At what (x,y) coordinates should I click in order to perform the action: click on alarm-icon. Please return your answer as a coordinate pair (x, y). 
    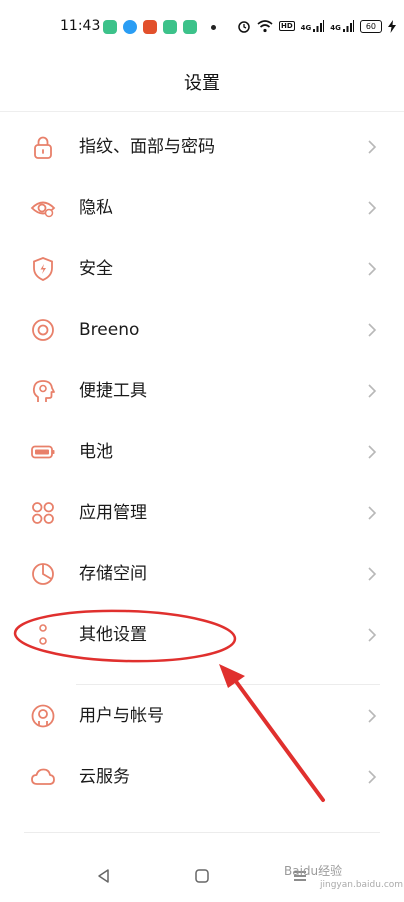
    Looking at the image, I should click on (244, 27).